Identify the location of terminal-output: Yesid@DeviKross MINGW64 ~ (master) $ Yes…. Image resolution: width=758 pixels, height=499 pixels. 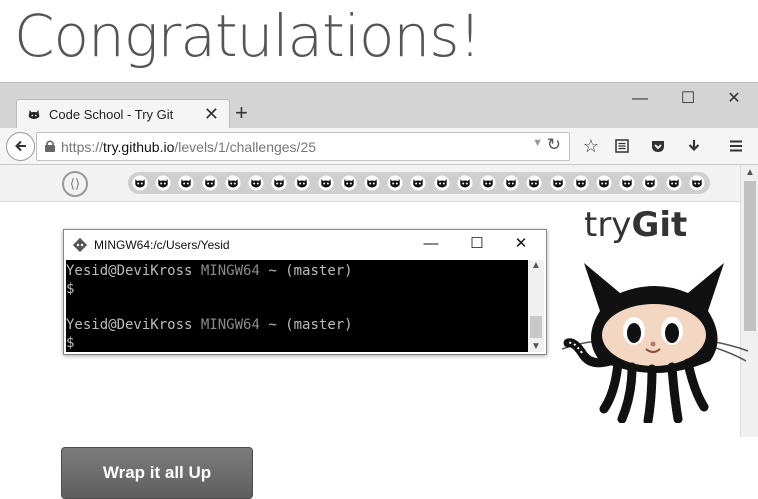
(297, 306).